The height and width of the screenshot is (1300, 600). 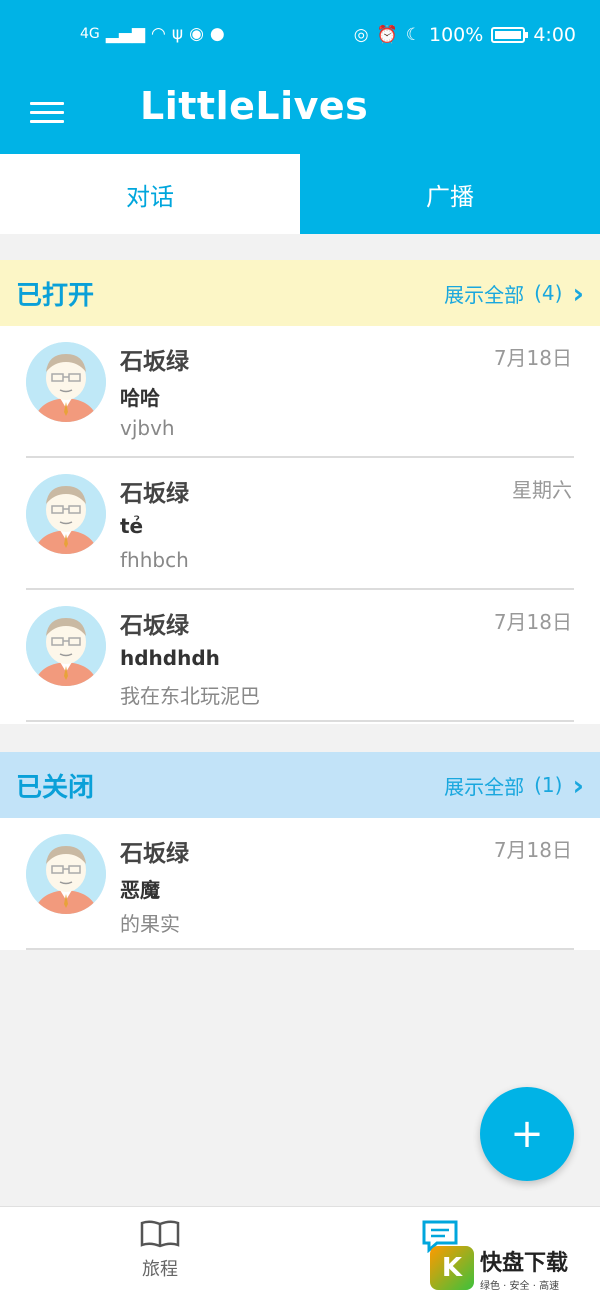 What do you see at coordinates (217, 34) in the screenshot?
I see `wechat-icon: ●` at bounding box center [217, 34].